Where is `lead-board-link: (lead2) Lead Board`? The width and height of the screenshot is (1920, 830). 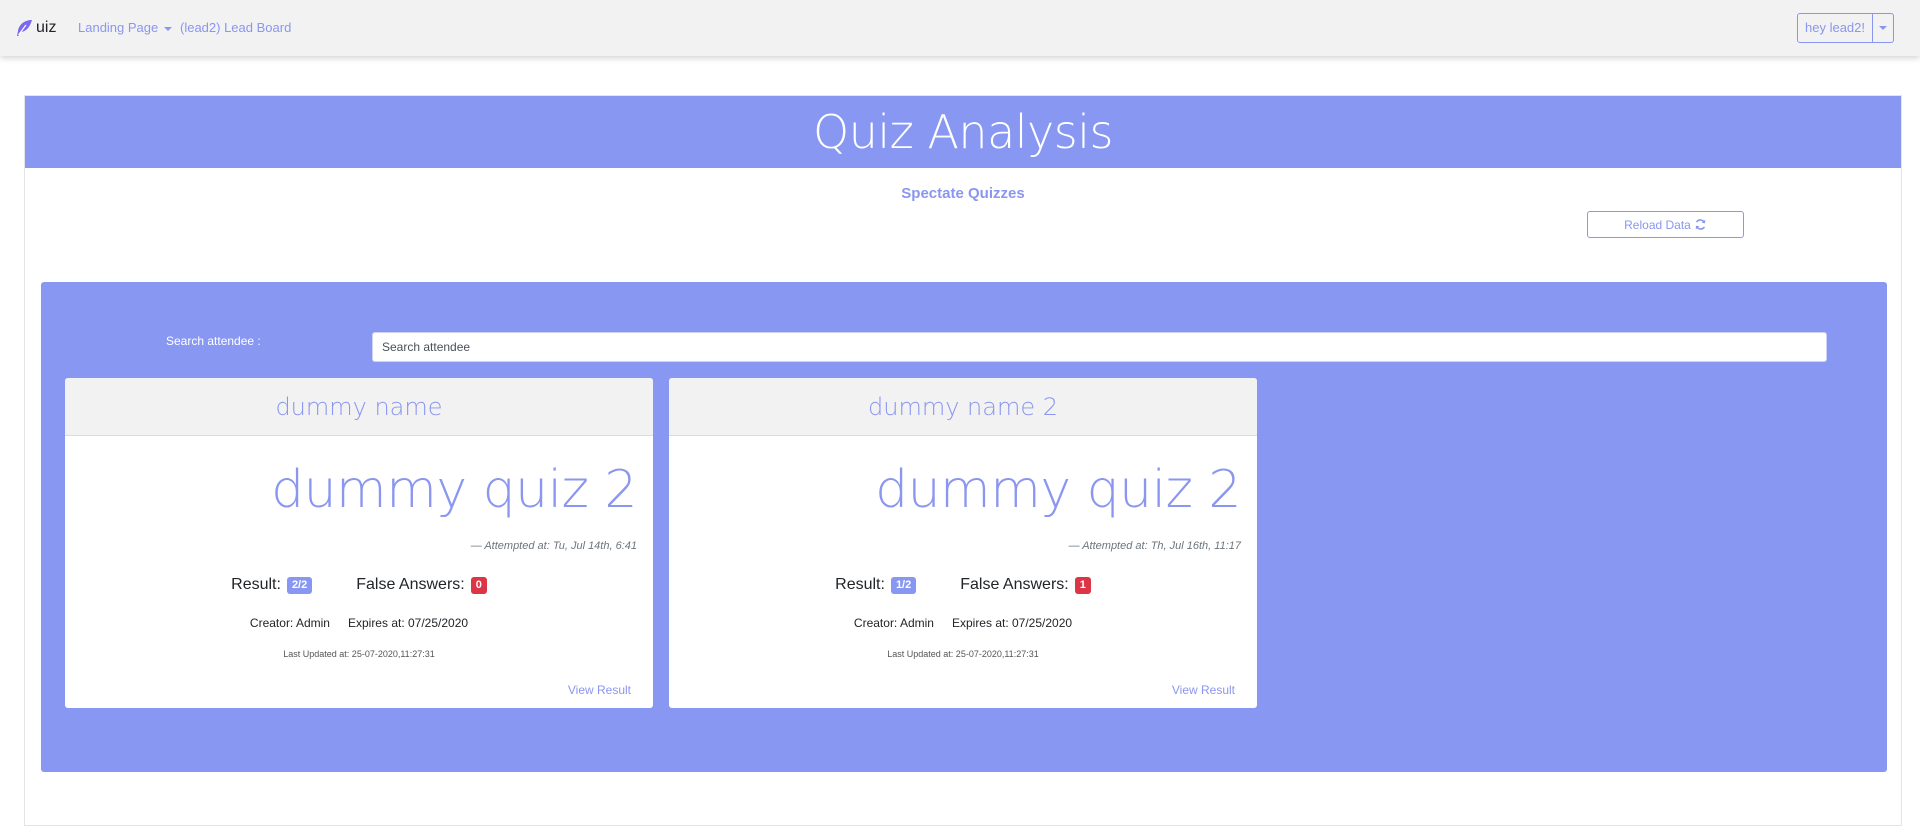 lead-board-link: (lead2) Lead Board is located at coordinates (235, 27).